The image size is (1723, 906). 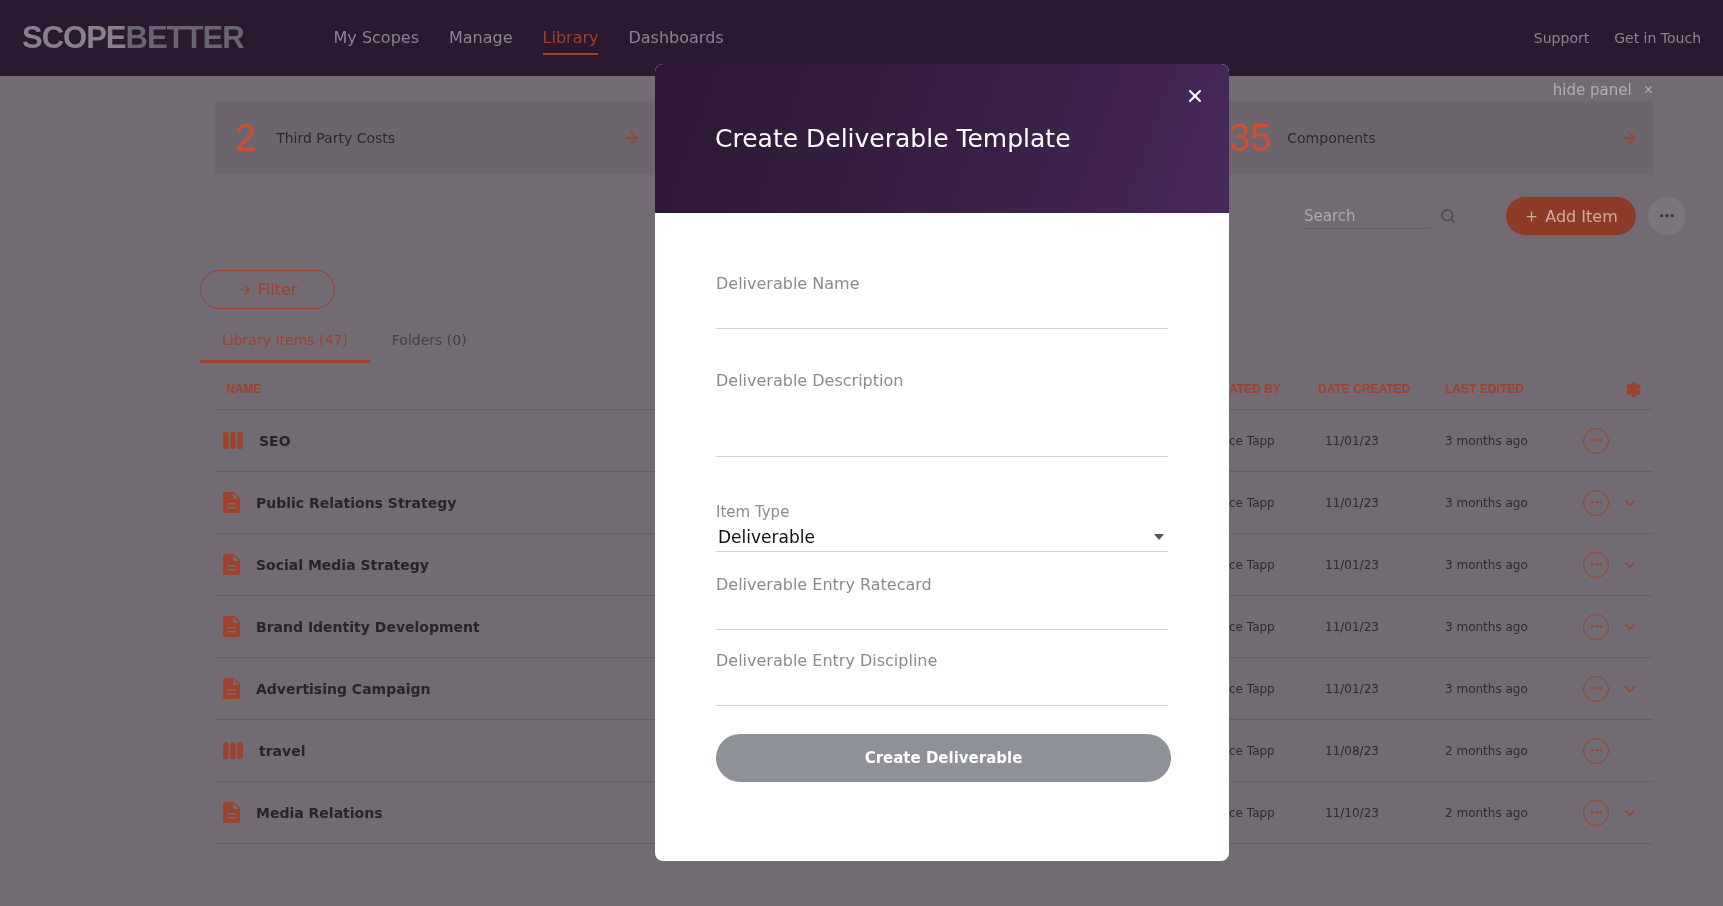 I want to click on item-name: SEO, so click(x=275, y=440).